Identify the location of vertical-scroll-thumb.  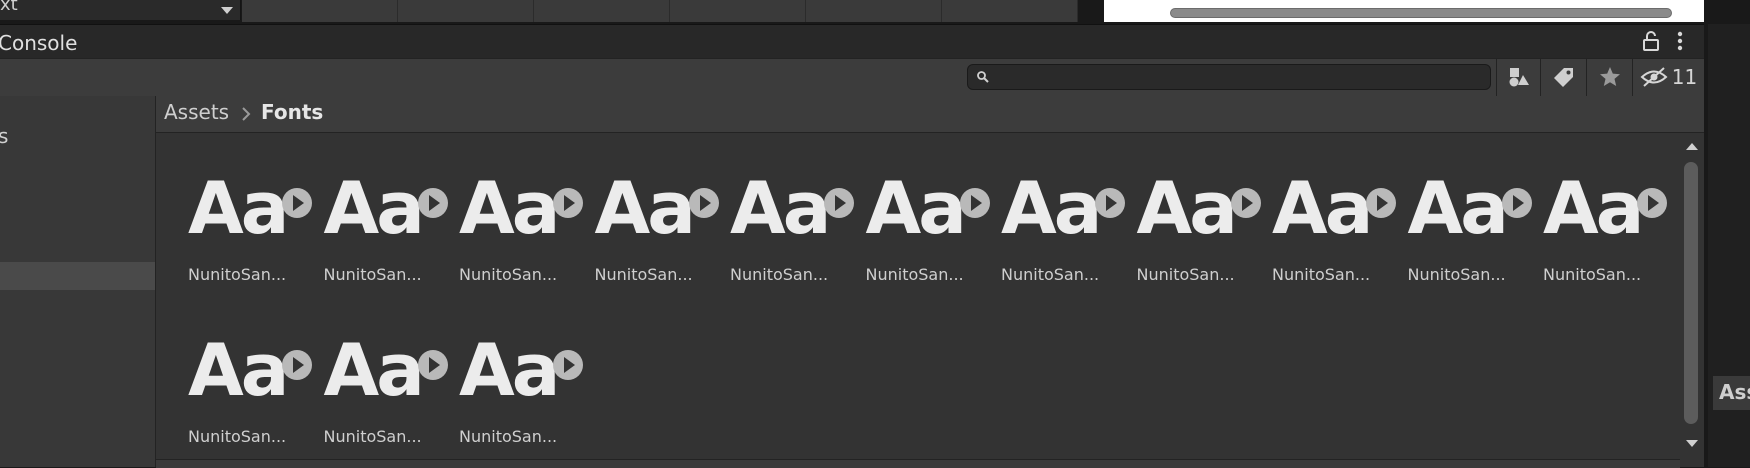
(1691, 293).